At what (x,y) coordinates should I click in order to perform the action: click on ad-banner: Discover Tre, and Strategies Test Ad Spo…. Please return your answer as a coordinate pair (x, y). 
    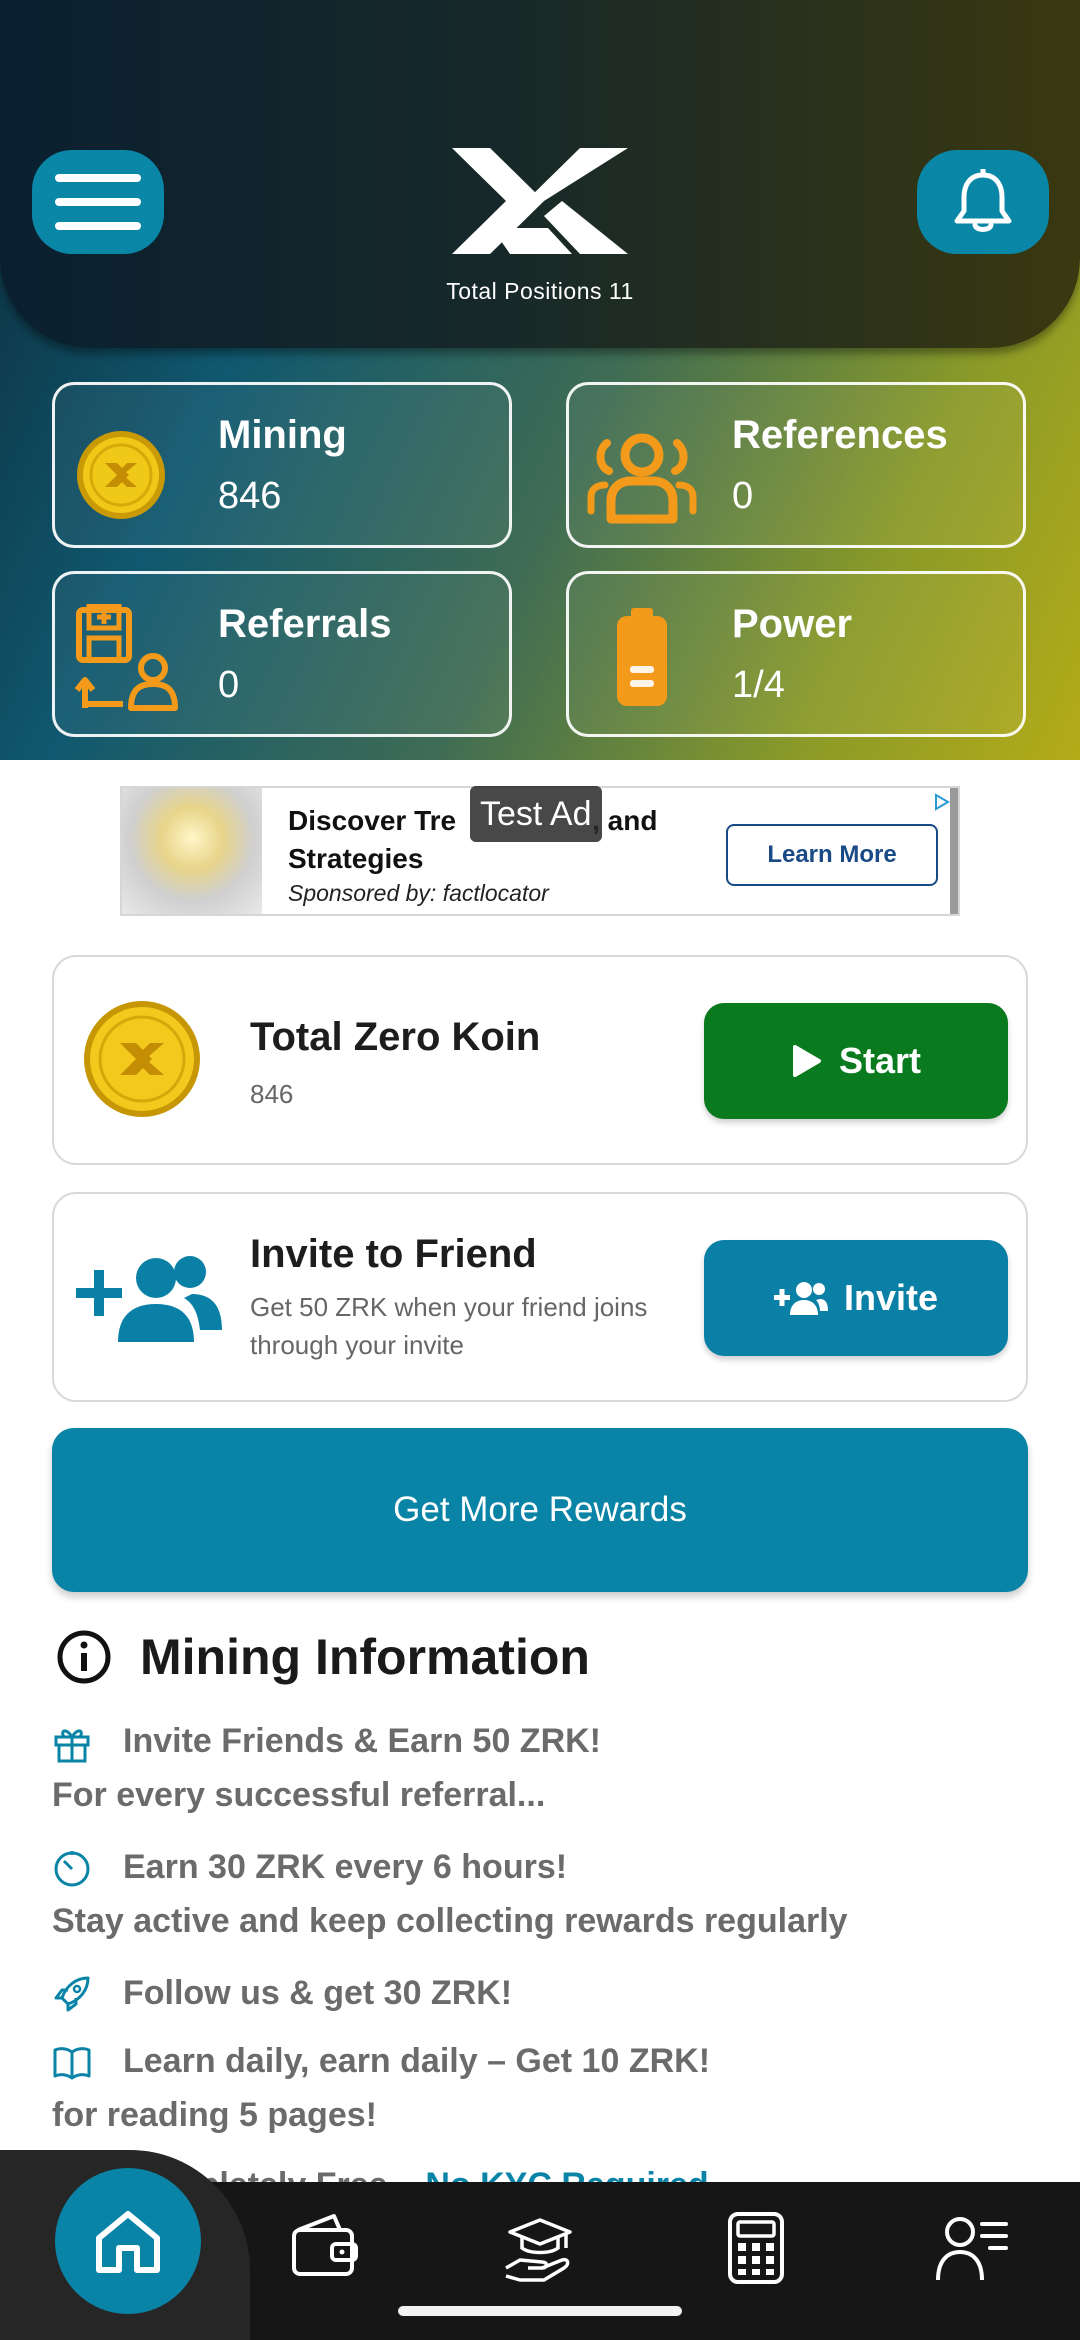
    Looking at the image, I should click on (540, 851).